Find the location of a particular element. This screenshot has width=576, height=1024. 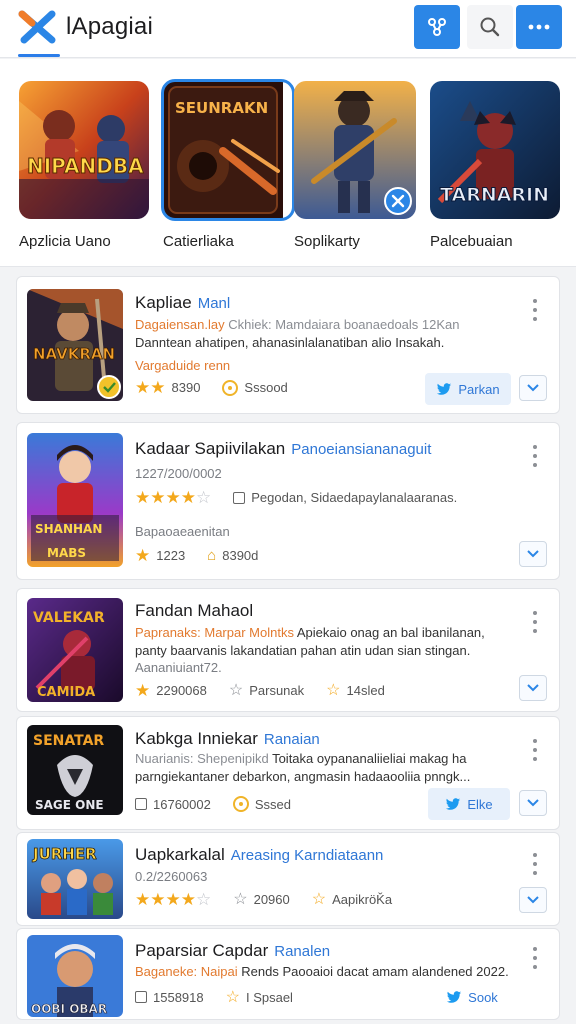

list-item-subtitle: Bapaoaeaenitan is located at coordinates (182, 531).